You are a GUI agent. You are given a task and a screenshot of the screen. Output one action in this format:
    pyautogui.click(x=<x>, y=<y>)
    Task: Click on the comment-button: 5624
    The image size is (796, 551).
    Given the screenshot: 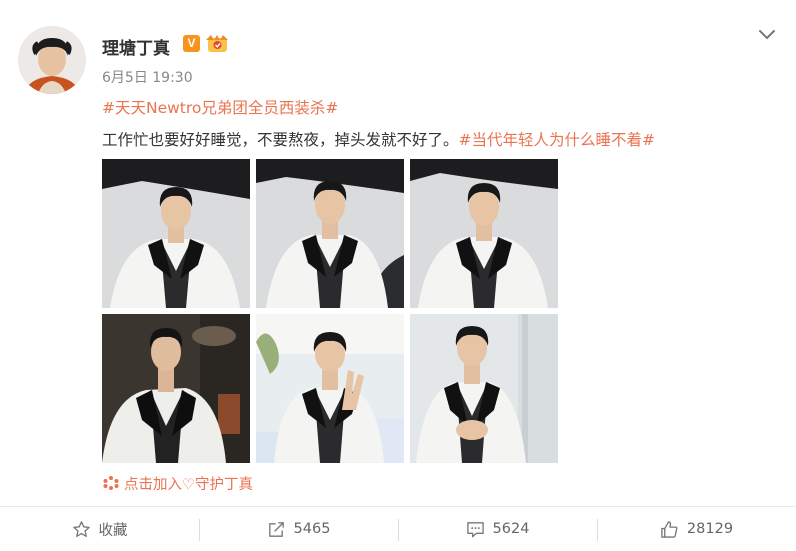 What is the action you would take?
    pyautogui.click(x=497, y=529)
    